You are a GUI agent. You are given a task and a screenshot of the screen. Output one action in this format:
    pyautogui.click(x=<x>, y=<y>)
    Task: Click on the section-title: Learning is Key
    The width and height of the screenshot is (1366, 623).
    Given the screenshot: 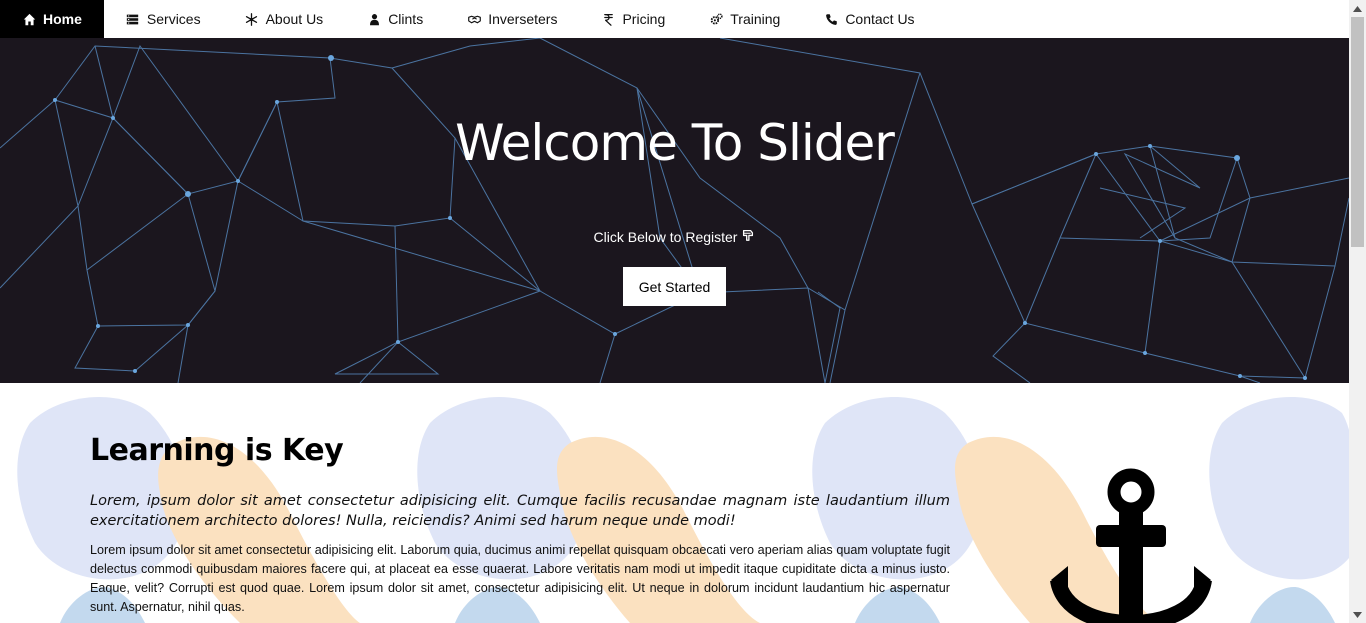 What is the action you would take?
    pyautogui.click(x=217, y=450)
    